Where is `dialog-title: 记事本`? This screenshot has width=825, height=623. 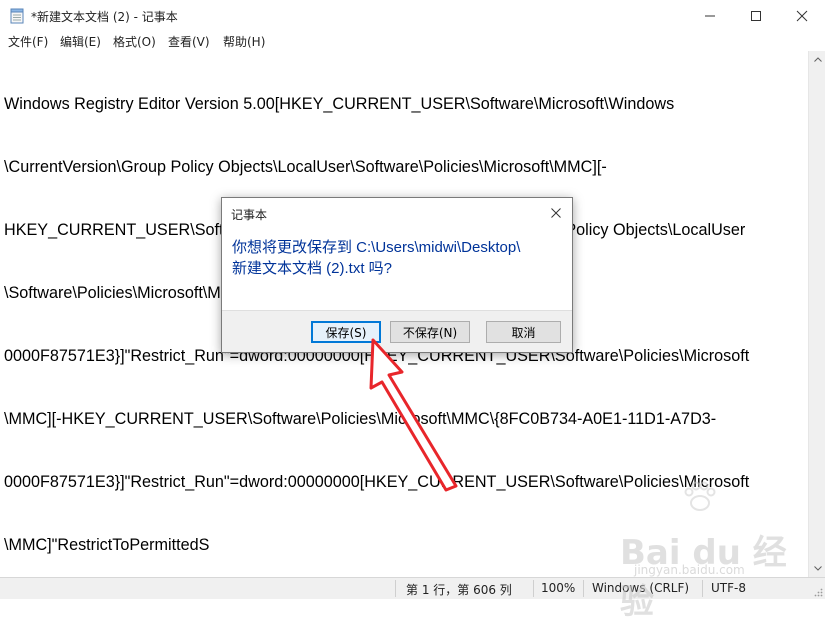 dialog-title: 记事本 is located at coordinates (249, 215).